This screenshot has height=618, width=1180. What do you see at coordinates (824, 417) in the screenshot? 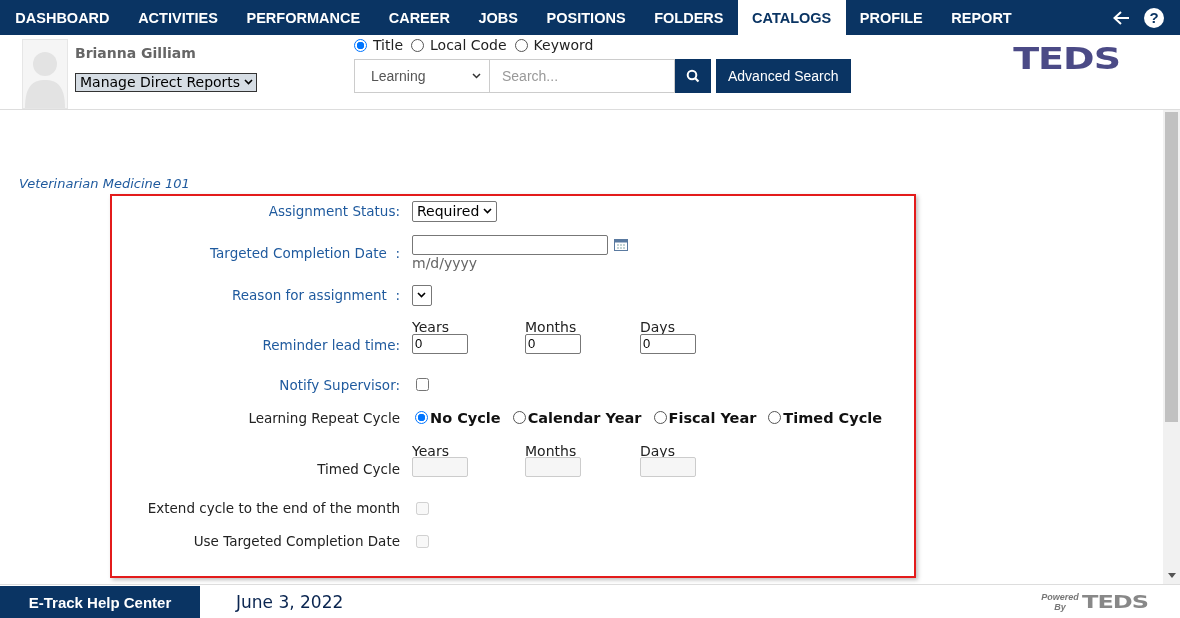
I see `cycle-radio: Timed Cycle` at bounding box center [824, 417].